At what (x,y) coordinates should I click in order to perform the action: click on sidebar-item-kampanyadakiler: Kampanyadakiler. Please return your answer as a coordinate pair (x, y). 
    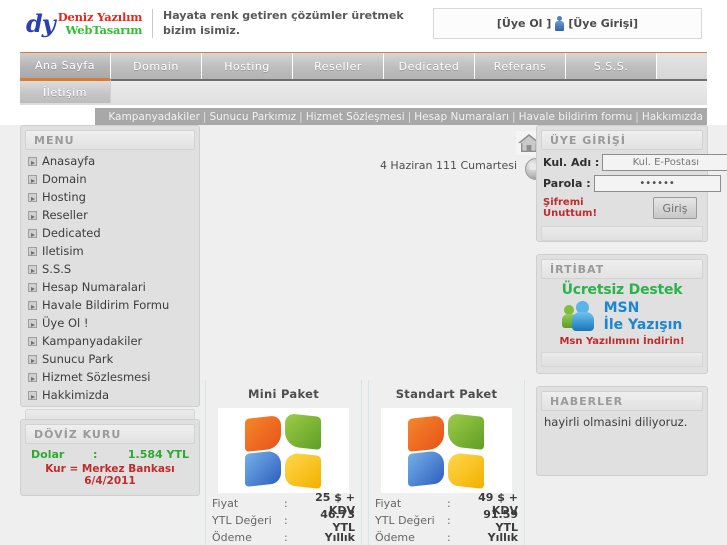
    Looking at the image, I should click on (110, 341).